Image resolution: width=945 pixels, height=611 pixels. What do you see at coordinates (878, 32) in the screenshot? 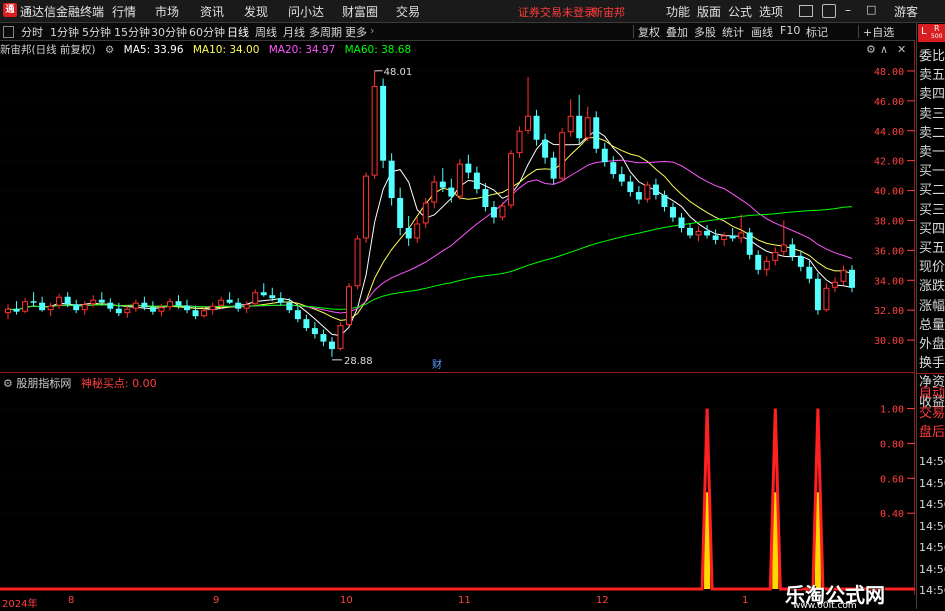
I see `add-watchlist-button: +自选` at bounding box center [878, 32].